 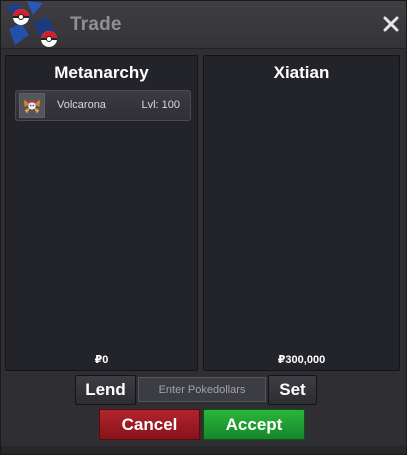 What do you see at coordinates (149, 424) in the screenshot?
I see `cancel-button: Cancel` at bounding box center [149, 424].